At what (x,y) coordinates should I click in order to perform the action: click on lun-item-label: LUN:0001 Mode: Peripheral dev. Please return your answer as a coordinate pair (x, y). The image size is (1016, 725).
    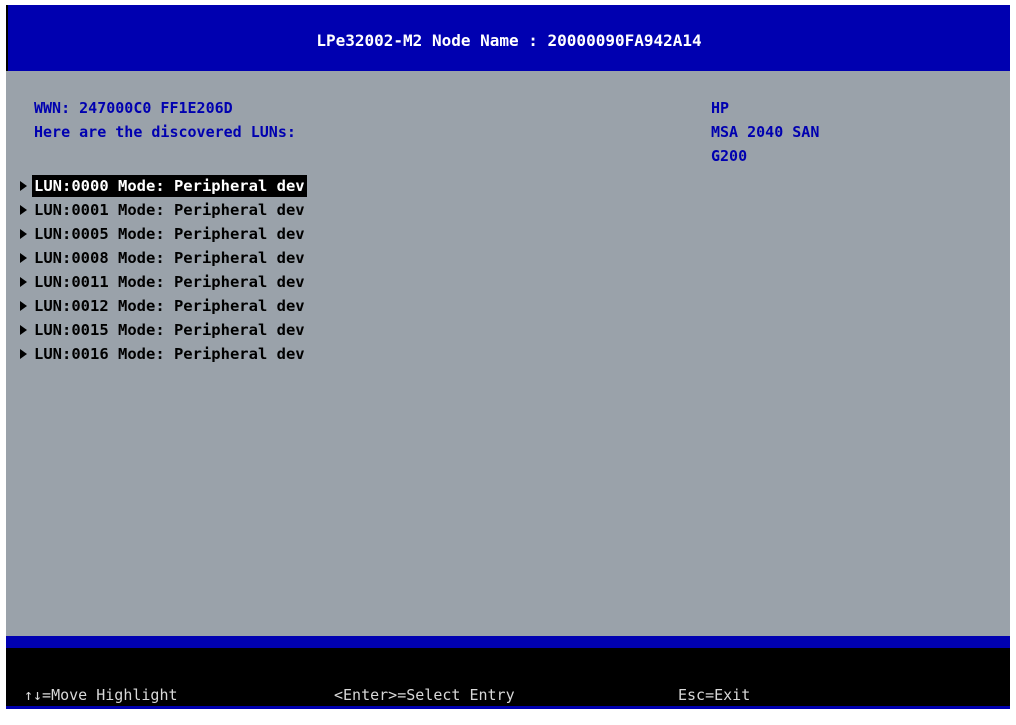
    Looking at the image, I should click on (169, 210).